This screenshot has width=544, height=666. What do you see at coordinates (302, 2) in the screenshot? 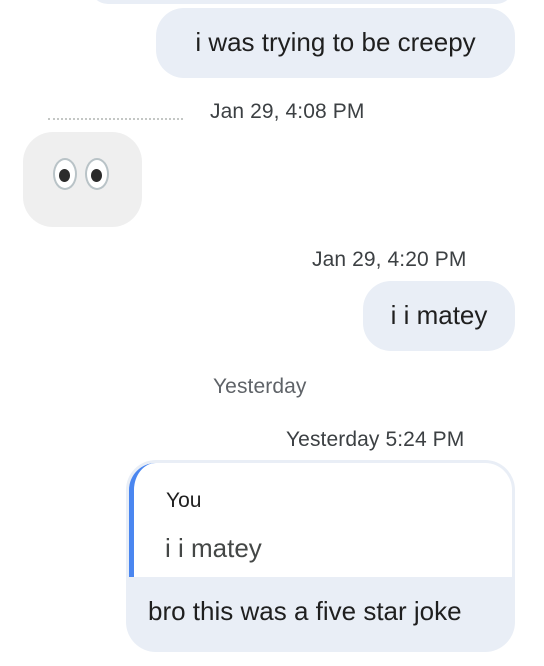
I see `previous-message-bubble` at bounding box center [302, 2].